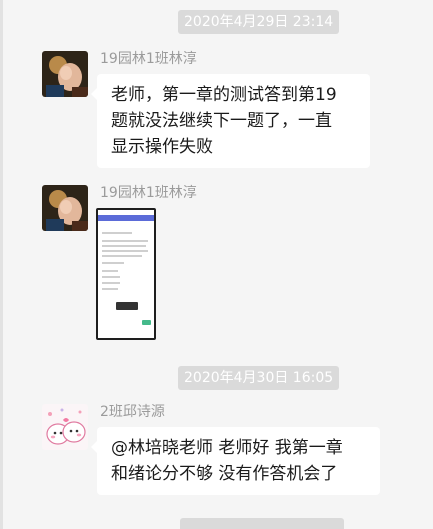  I want to click on timestamp: 2020年4月29日 23:14, so click(259, 22).